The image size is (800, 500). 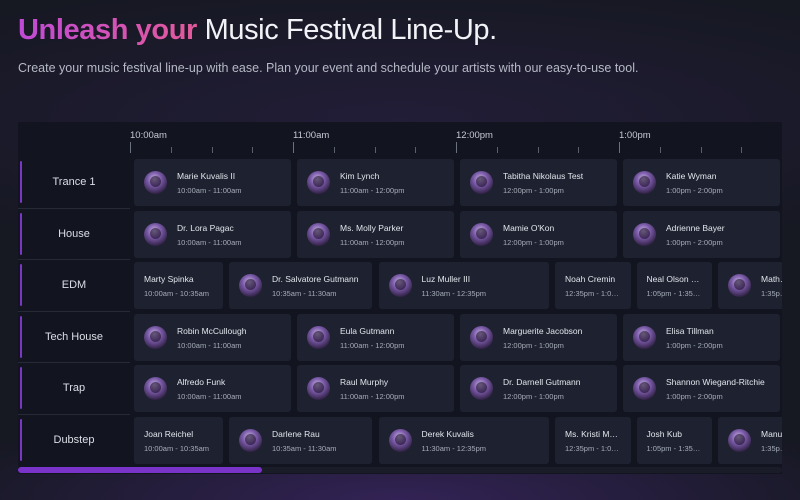 What do you see at coordinates (375, 234) in the screenshot?
I see `artist-slot: Ms. Molly Parker 11:00am - 12:00pm` at bounding box center [375, 234].